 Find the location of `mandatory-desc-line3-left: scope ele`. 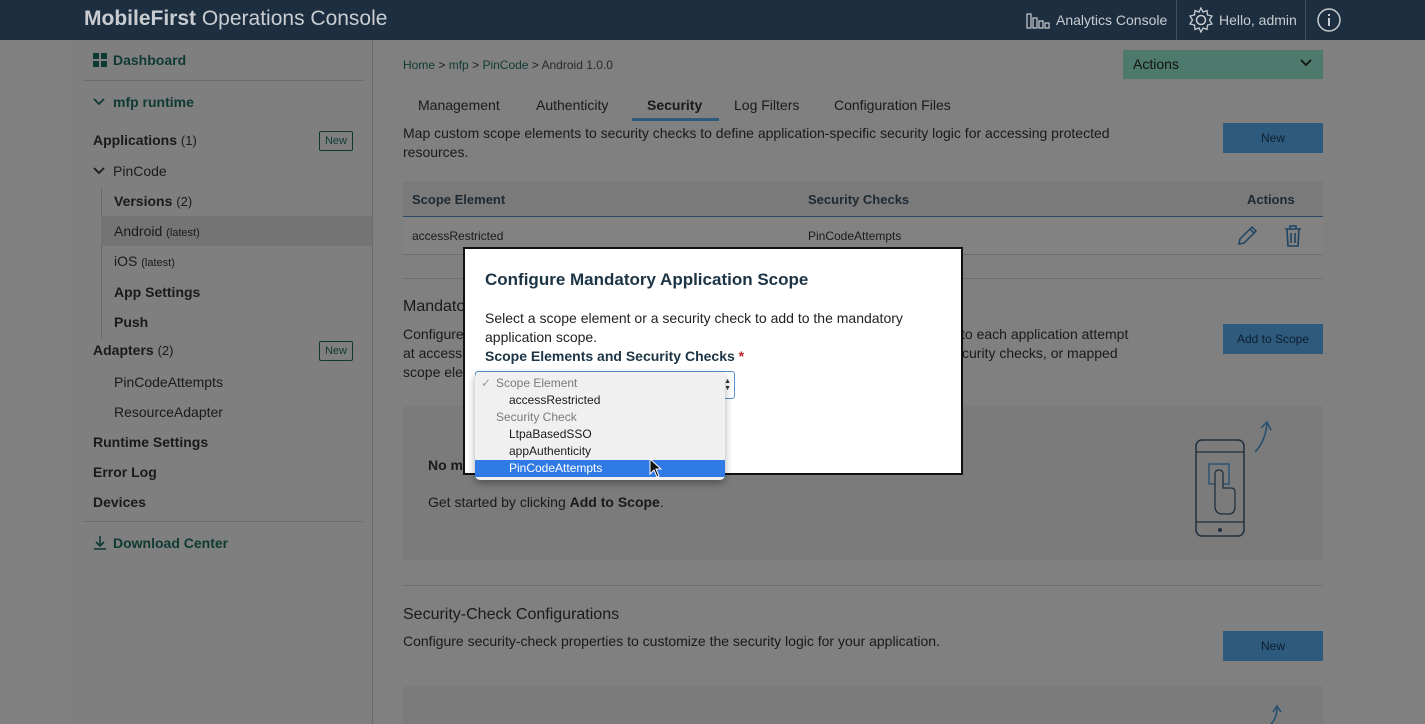

mandatory-desc-line3-left: scope ele is located at coordinates (433, 372).